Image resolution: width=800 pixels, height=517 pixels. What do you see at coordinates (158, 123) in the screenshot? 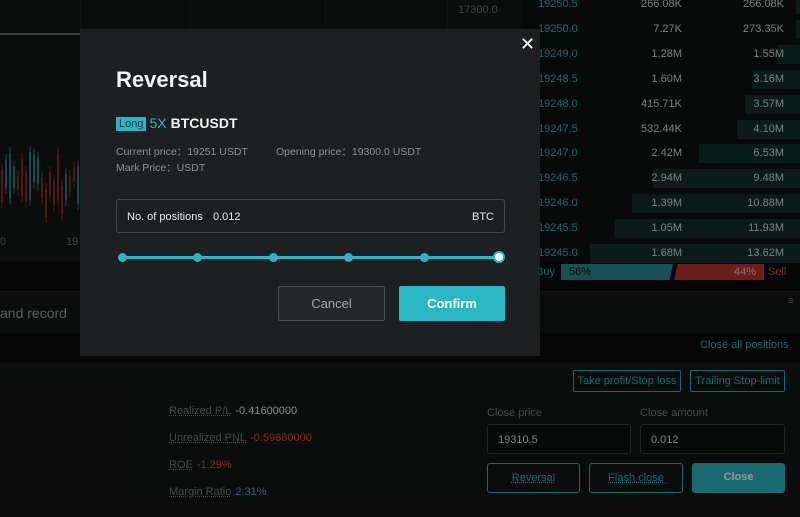
I see `leverage-label: 5X` at bounding box center [158, 123].